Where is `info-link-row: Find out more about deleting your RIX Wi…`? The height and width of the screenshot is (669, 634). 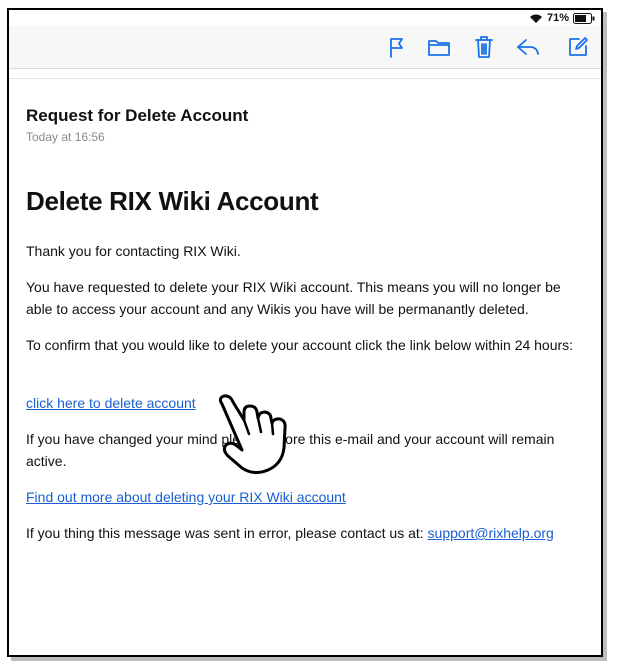
info-link-row: Find out more about deleting your RIX Wi… is located at coordinates (306, 497).